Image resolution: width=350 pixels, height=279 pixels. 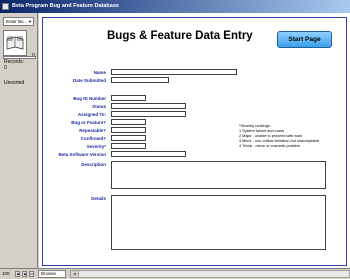 I want to click on description-field, so click(x=218, y=175).